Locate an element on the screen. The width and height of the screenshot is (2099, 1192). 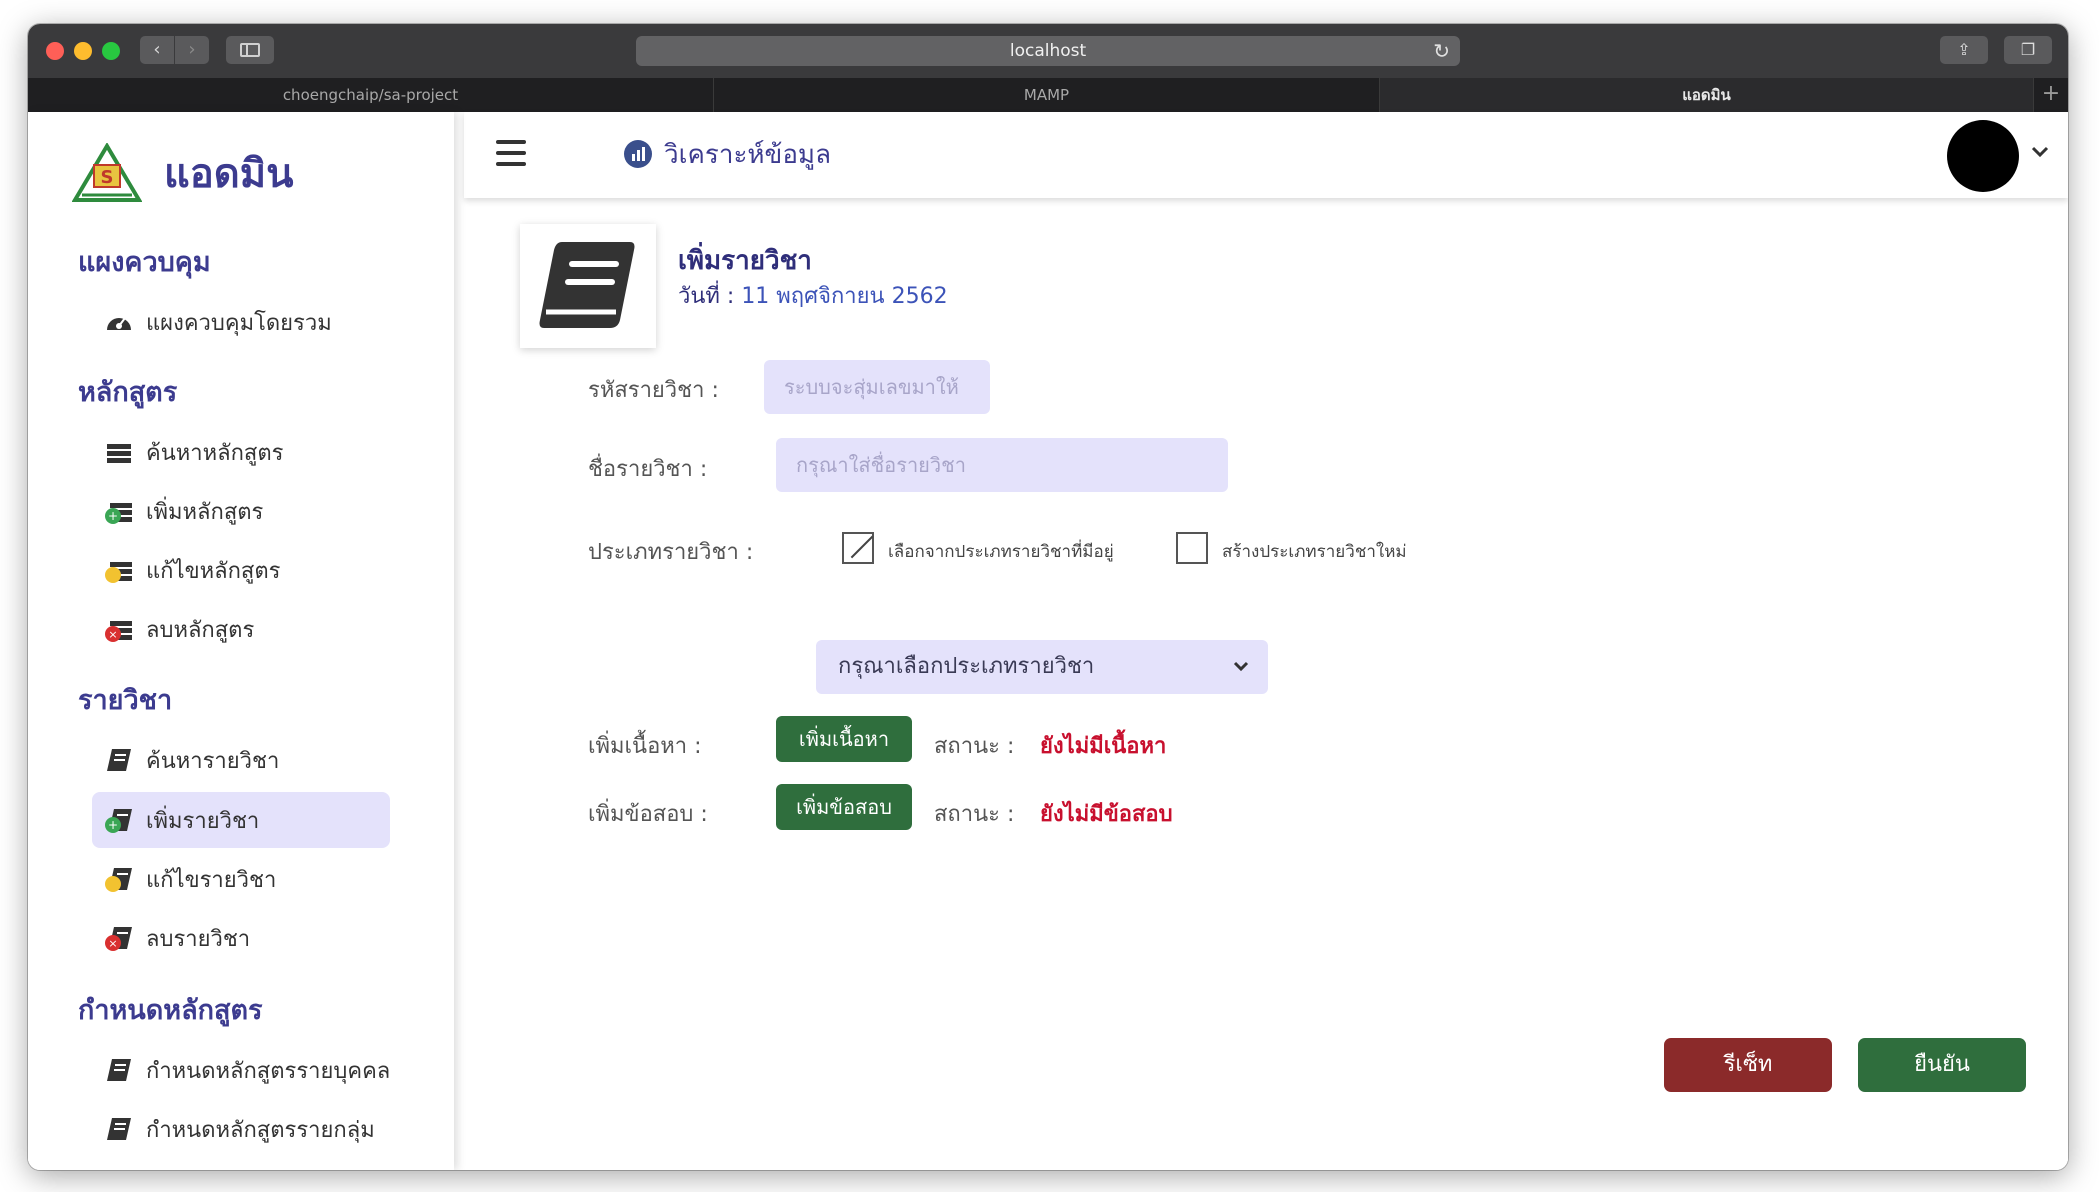
sidebar-item-edit-course: แก้ไขหลักสูตร is located at coordinates (241, 570).